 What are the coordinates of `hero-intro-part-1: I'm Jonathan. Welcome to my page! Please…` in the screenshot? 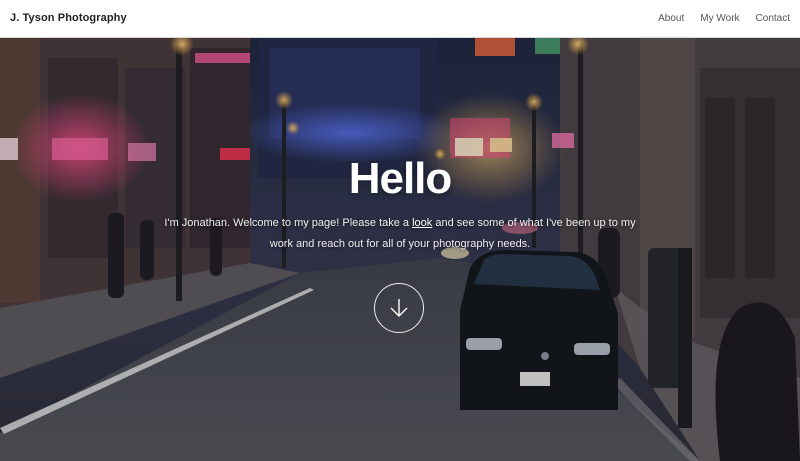 It's located at (288, 223).